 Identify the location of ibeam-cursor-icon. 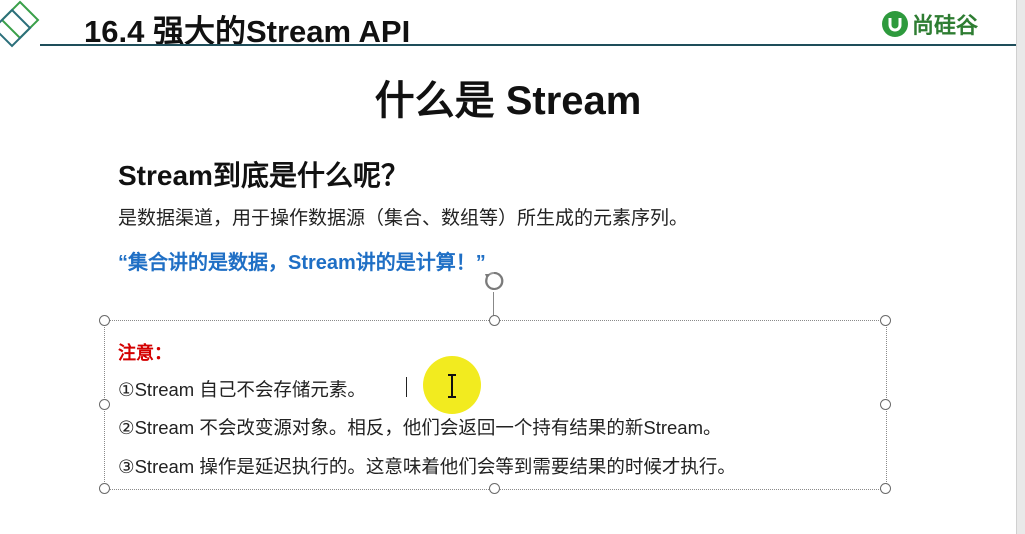
(452, 386).